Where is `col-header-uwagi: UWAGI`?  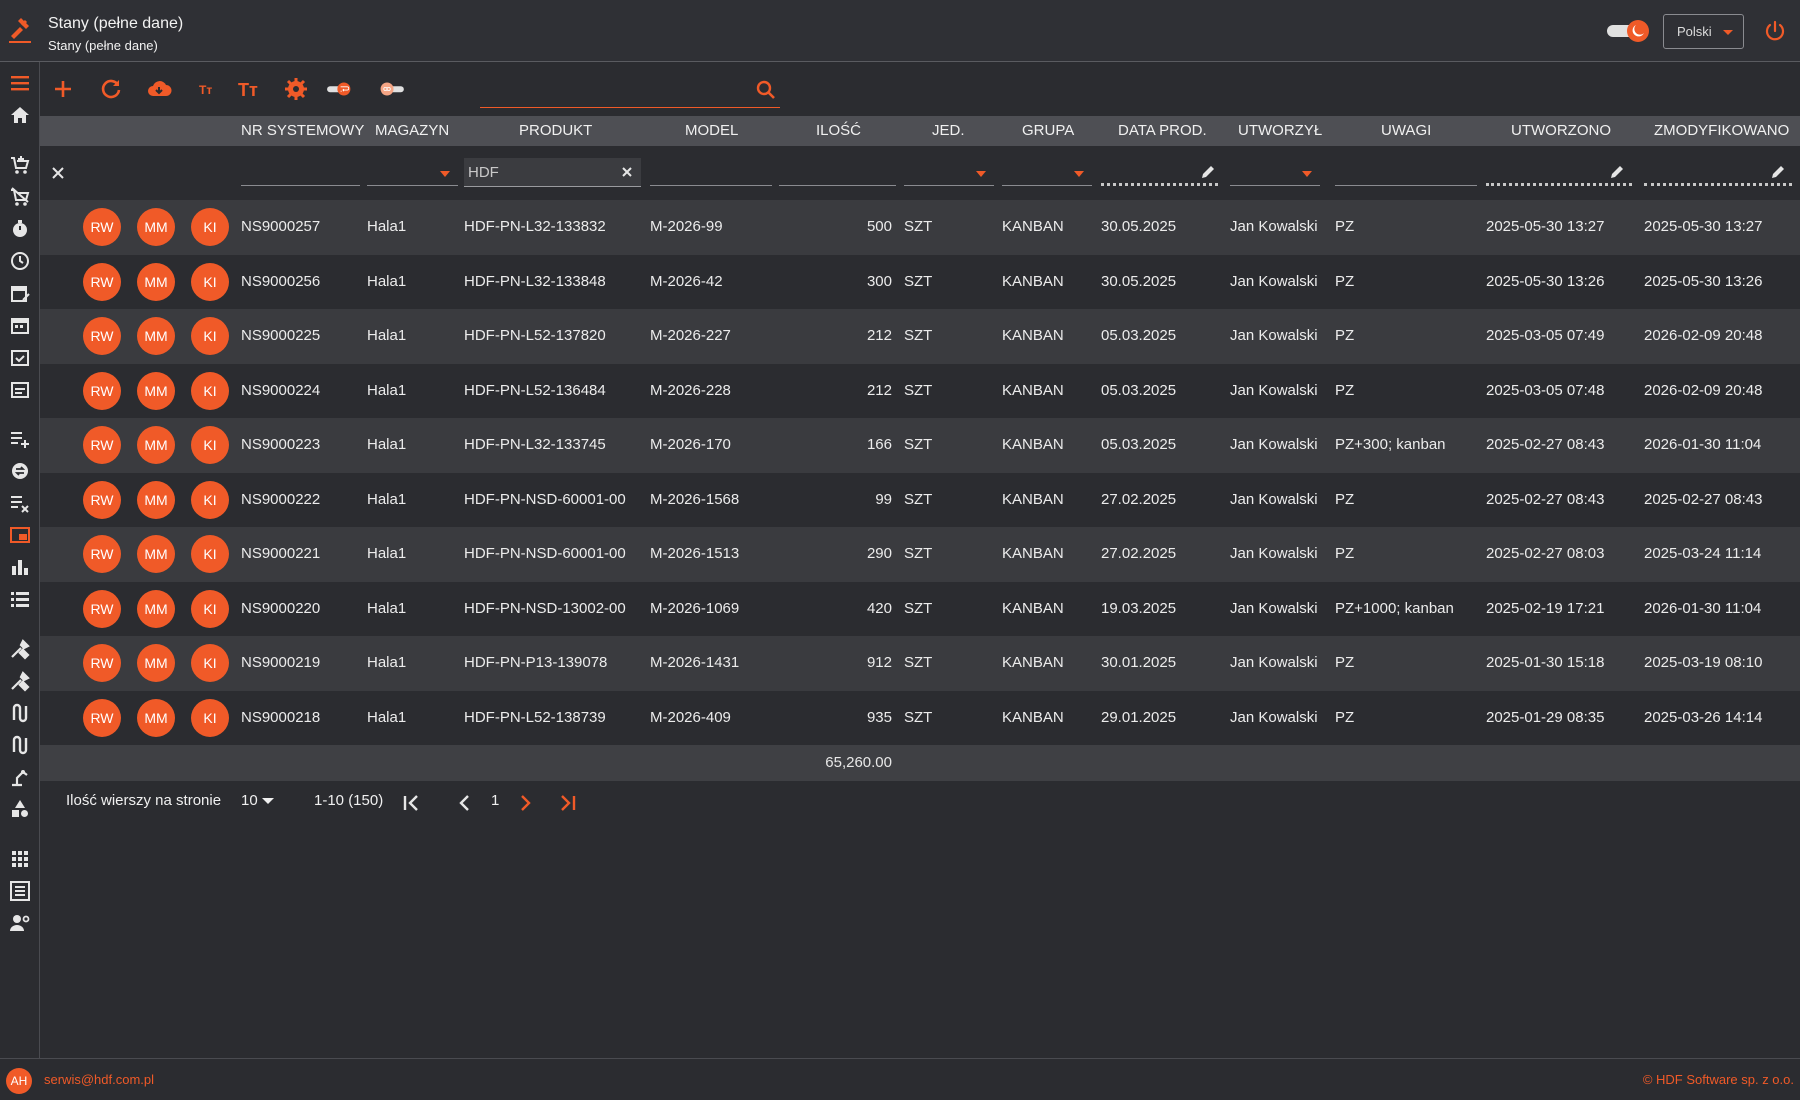 col-header-uwagi: UWAGI is located at coordinates (1406, 131).